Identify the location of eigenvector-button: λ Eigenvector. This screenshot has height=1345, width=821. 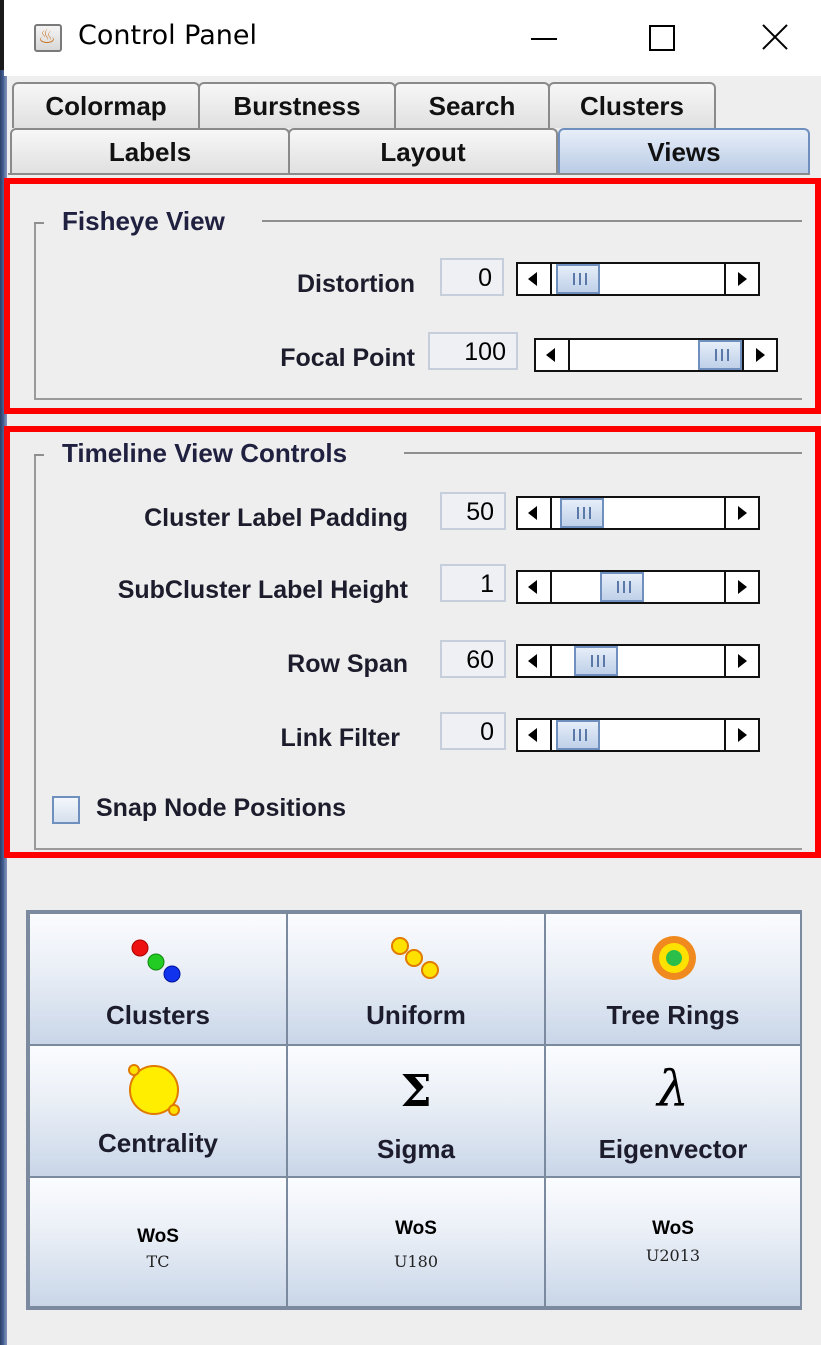
(673, 1111).